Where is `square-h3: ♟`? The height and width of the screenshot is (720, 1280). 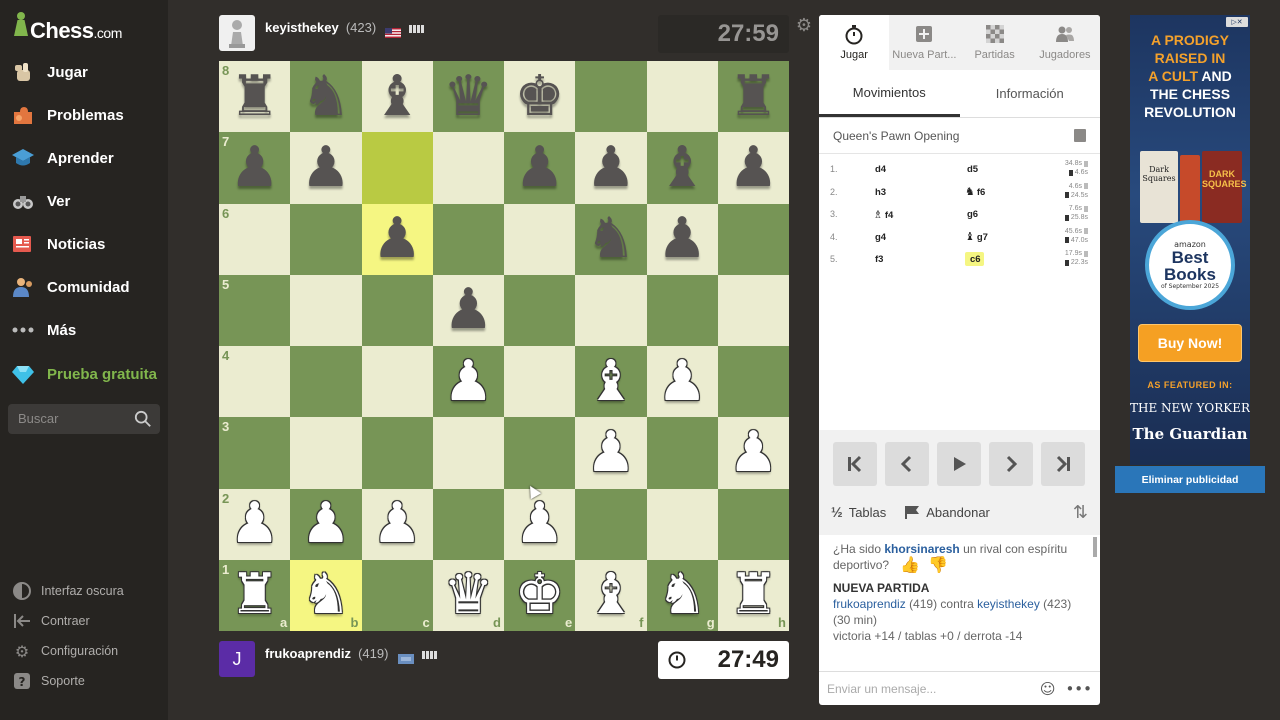
square-h3: ♟ is located at coordinates (753, 453).